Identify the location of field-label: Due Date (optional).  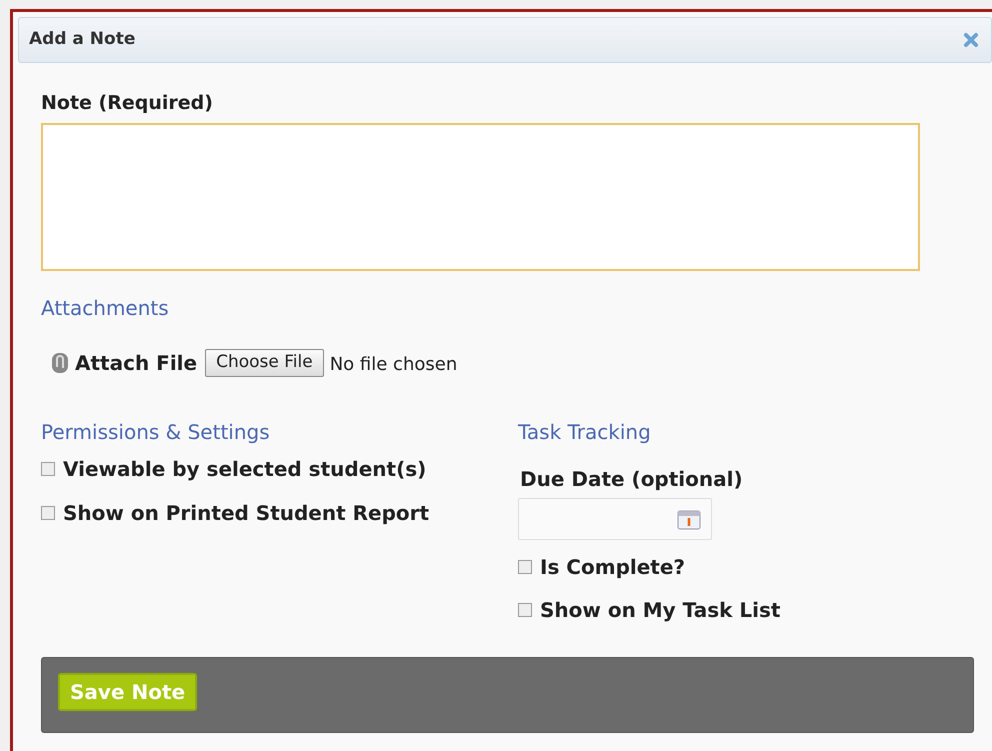
(632, 479).